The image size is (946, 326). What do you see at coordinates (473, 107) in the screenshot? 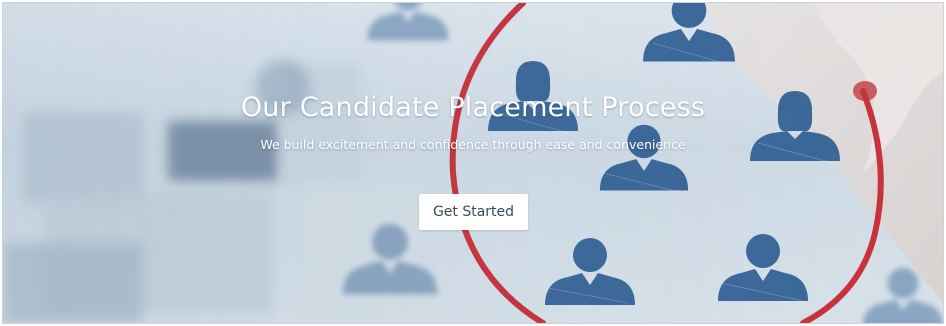
I see `hero-title: Our Candidate Placement Process` at bounding box center [473, 107].